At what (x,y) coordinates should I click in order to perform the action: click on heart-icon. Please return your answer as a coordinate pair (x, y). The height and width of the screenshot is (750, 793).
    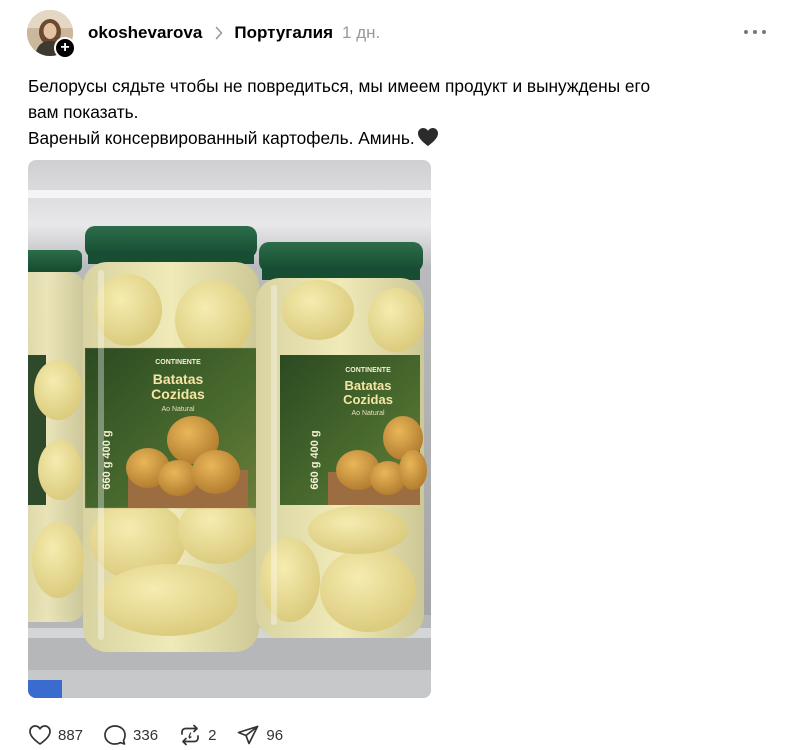
    Looking at the image, I should click on (40, 735).